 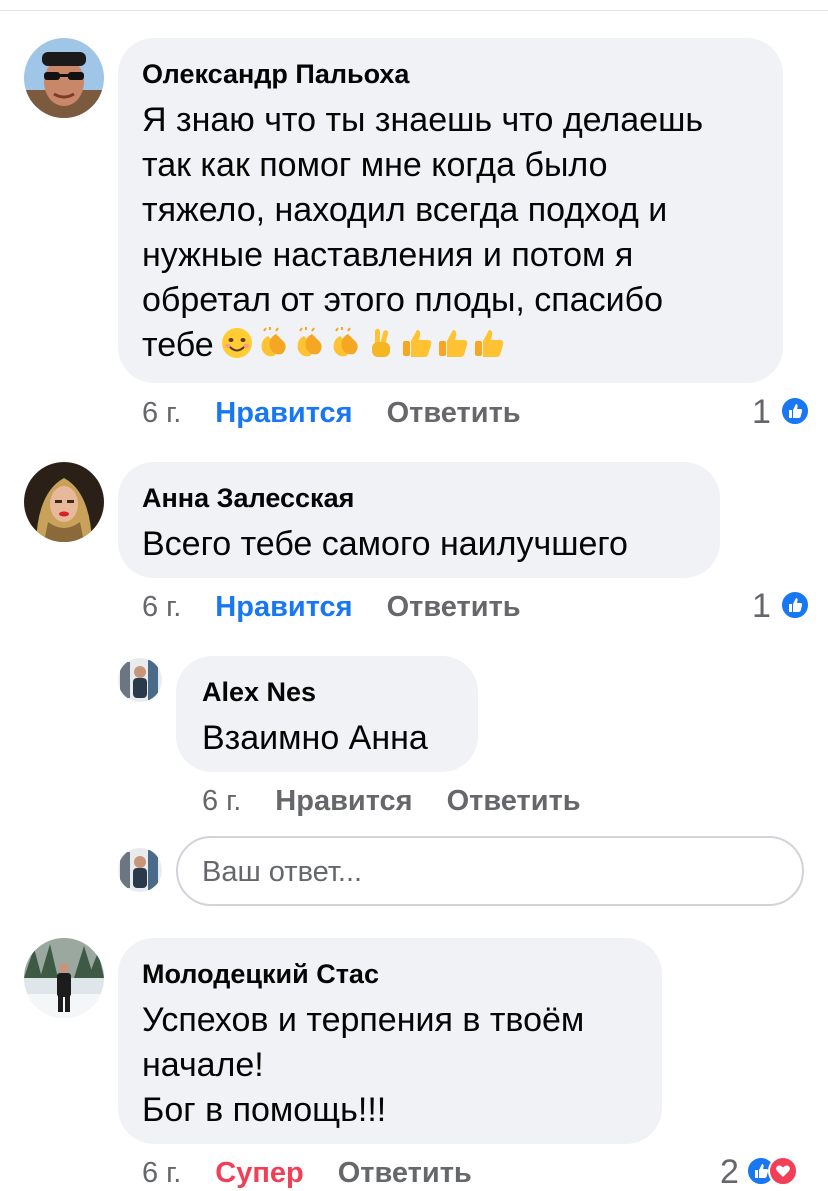 I want to click on avatar-current-user, so click(x=140, y=870).